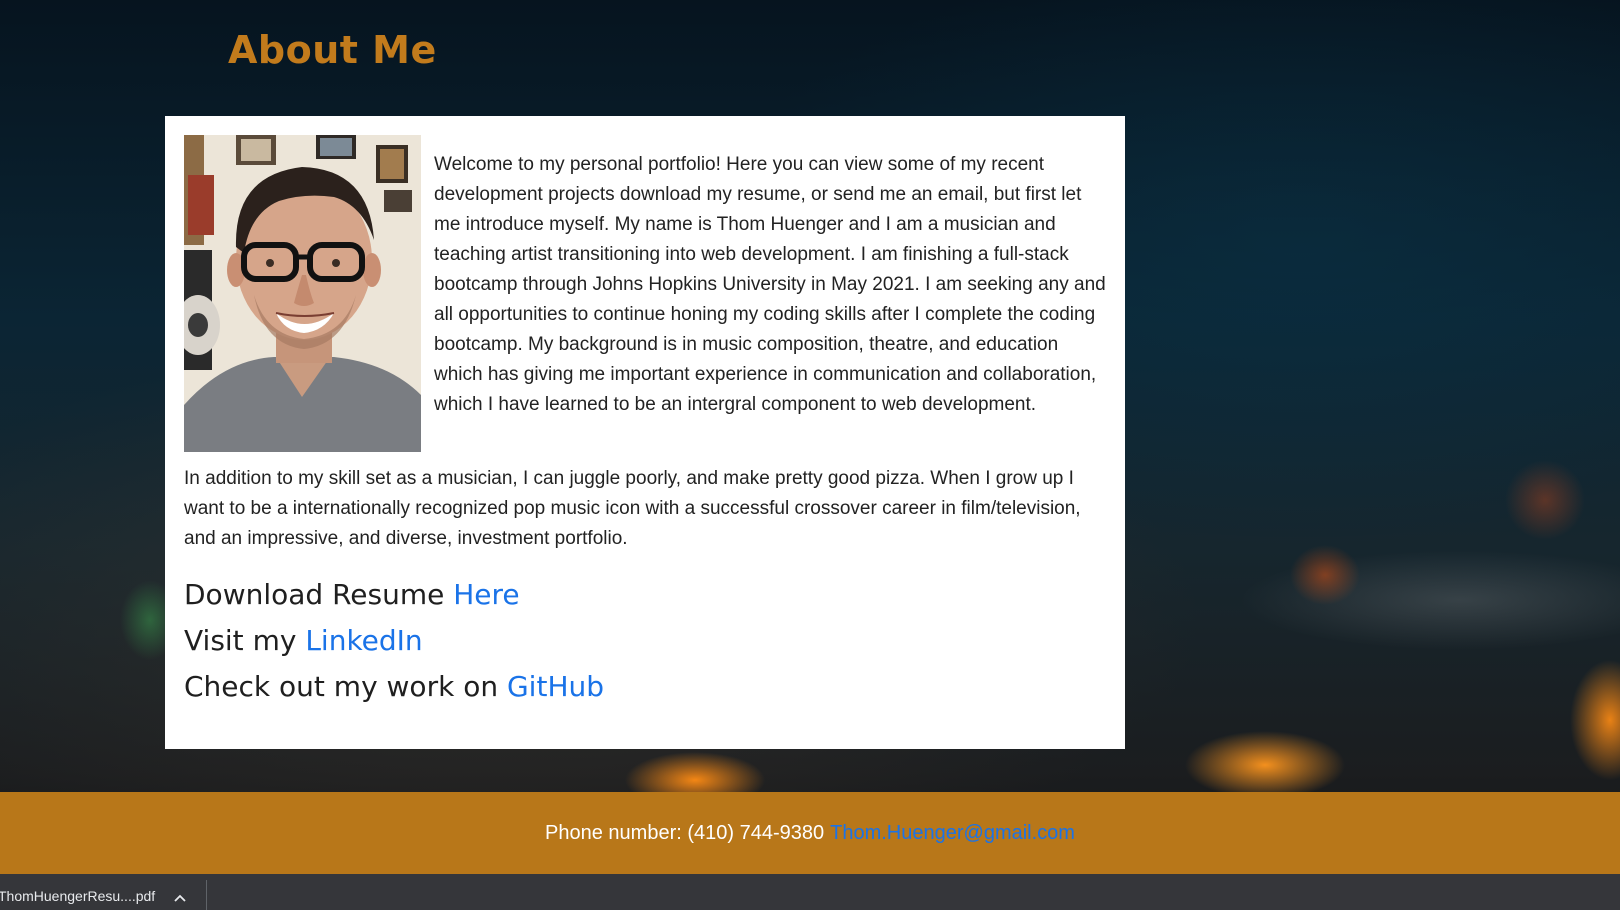 Image resolution: width=1620 pixels, height=910 pixels. Describe the element at coordinates (645, 595) in the screenshot. I see `resume-line: Download Resume Here` at that location.